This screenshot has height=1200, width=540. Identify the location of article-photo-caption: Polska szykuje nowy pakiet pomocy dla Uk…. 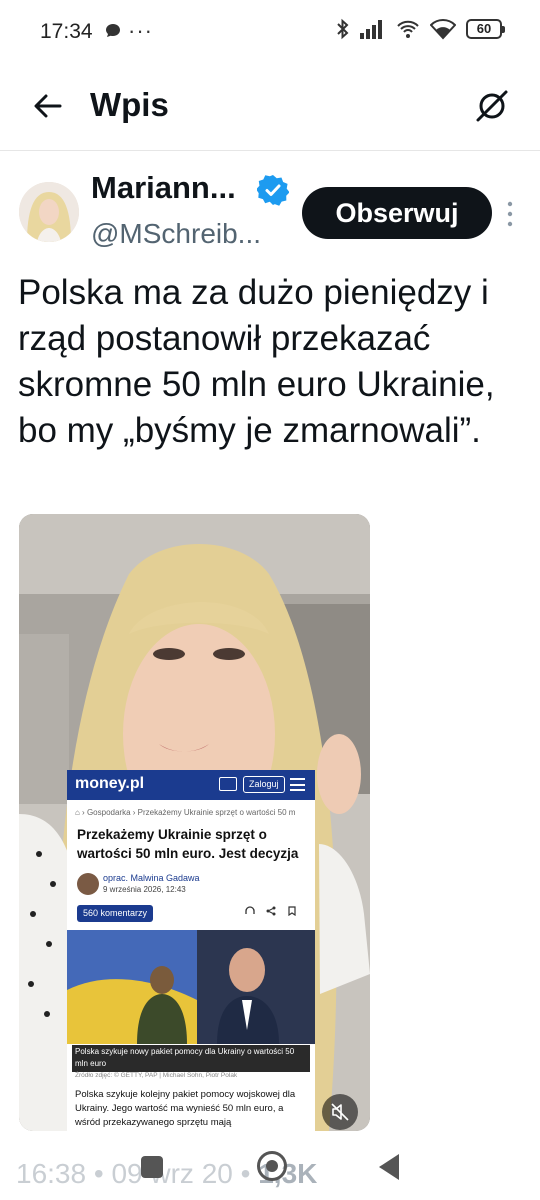
(191, 1058).